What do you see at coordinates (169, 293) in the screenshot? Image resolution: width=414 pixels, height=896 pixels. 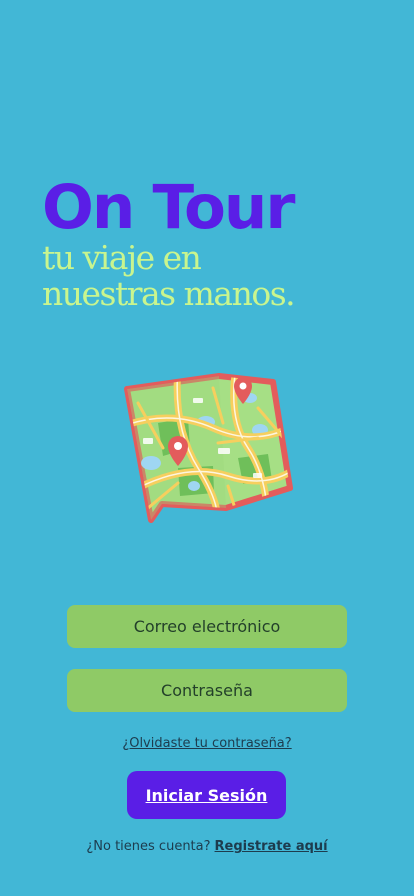 I see `app-tagline-line-2: nuestras manos.` at bounding box center [169, 293].